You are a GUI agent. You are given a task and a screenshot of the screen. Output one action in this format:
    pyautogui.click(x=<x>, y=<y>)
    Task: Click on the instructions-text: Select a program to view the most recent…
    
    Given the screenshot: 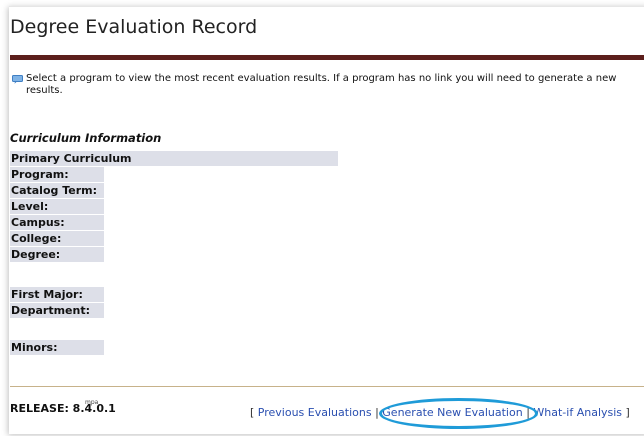 What is the action you would take?
    pyautogui.click(x=321, y=84)
    